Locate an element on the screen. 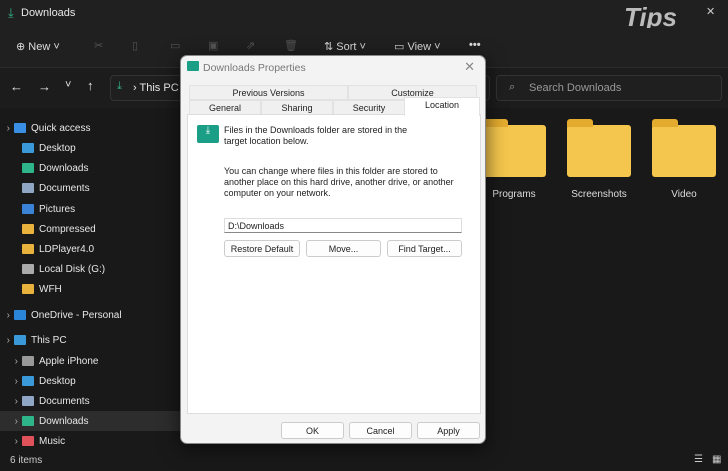 The image size is (728, 471). delete-icon: 🗑 is located at coordinates (291, 45).